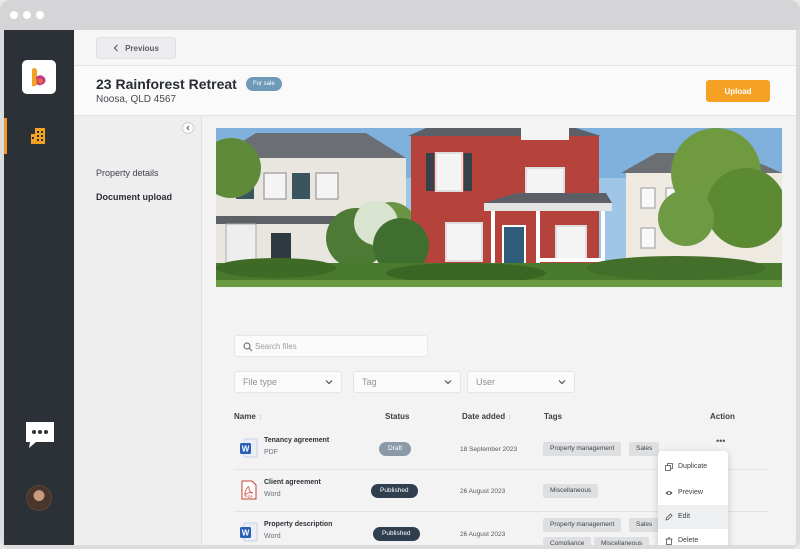  I want to click on filter-tag: Tag, so click(407, 382).